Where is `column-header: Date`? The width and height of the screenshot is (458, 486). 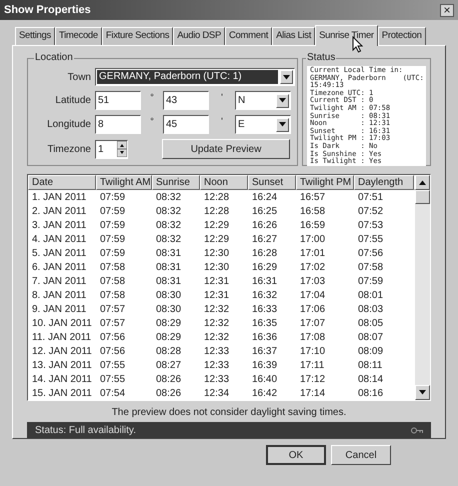 column-header: Date is located at coordinates (62, 182).